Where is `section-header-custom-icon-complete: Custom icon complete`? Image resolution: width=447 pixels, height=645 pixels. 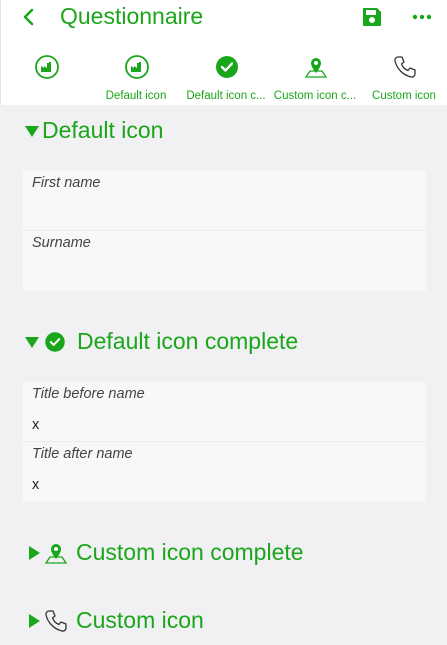
section-header-custom-icon-complete: Custom icon complete is located at coordinates (164, 552).